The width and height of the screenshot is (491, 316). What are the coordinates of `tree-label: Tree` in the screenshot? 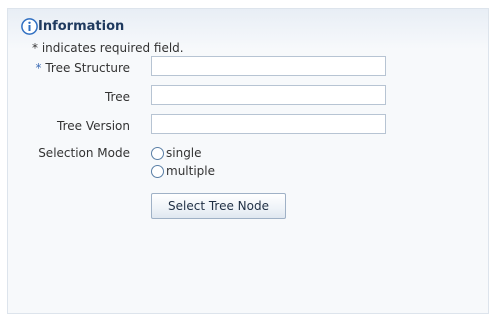 It's located at (117, 97).